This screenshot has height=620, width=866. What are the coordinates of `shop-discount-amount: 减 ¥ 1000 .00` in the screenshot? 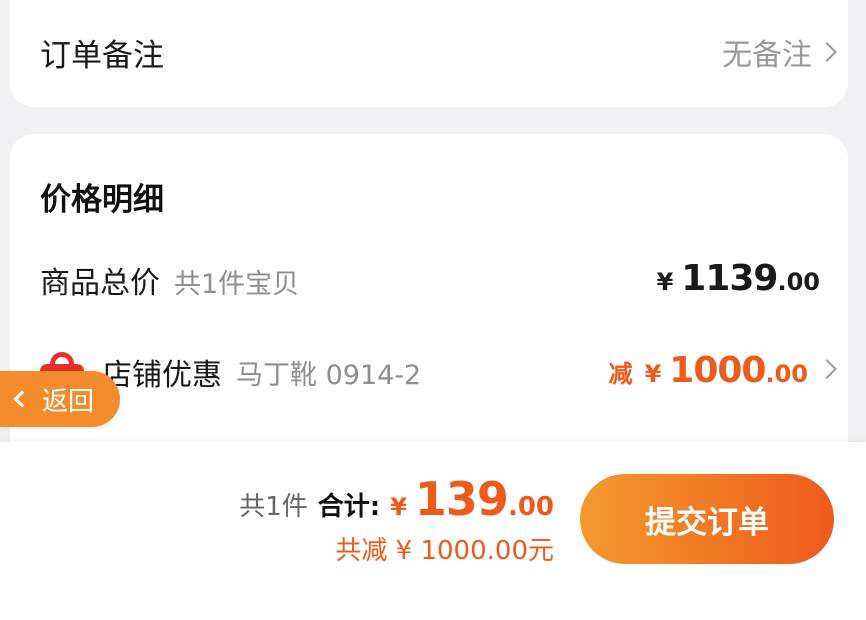 It's located at (722, 370).